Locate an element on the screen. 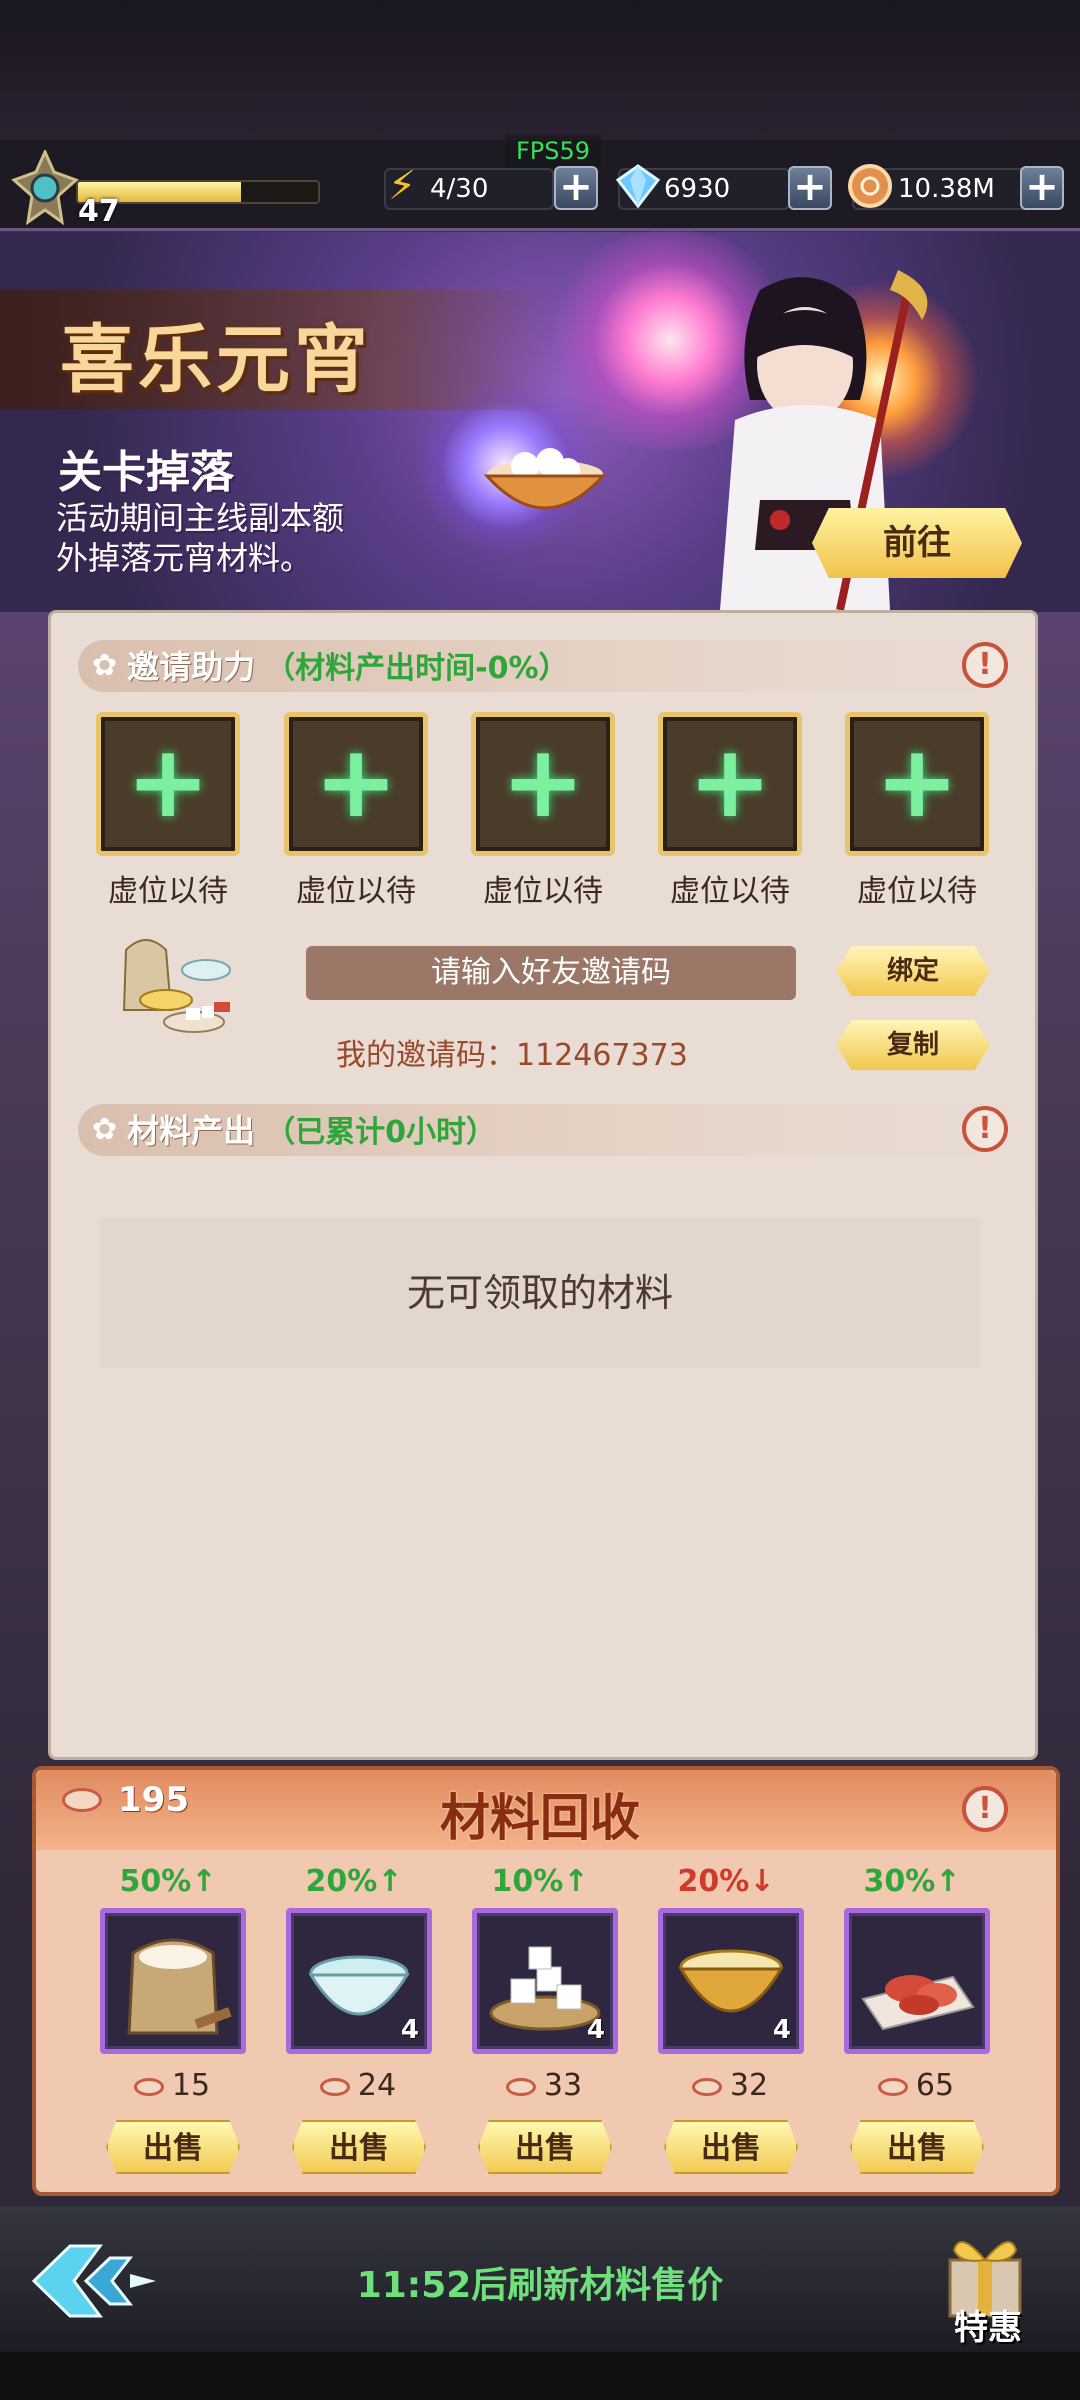 The height and width of the screenshot is (2400, 1080). material-price: 65 is located at coordinates (916, 2085).